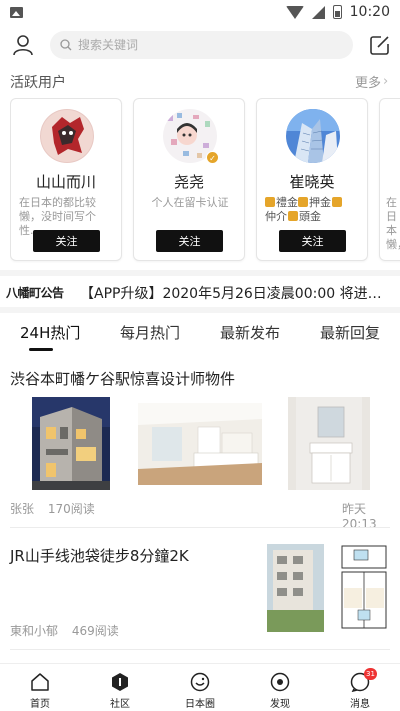 This screenshot has width=400, height=711. Describe the element at coordinates (368, 83) in the screenshot. I see `more-label: 更多` at that location.